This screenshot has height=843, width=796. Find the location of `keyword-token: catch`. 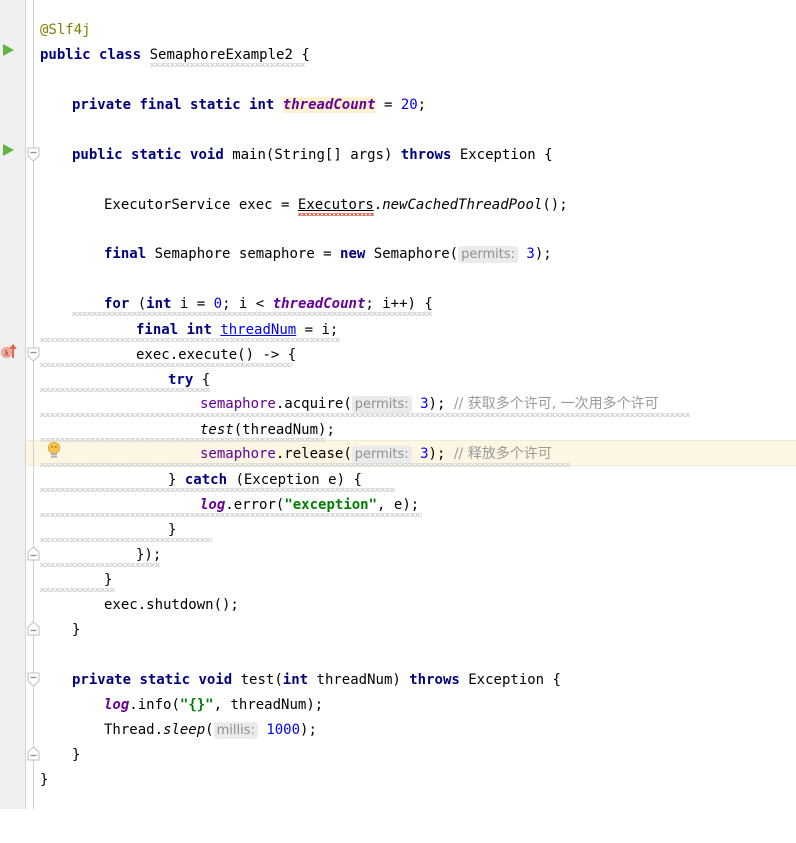

keyword-token: catch is located at coordinates (206, 480).